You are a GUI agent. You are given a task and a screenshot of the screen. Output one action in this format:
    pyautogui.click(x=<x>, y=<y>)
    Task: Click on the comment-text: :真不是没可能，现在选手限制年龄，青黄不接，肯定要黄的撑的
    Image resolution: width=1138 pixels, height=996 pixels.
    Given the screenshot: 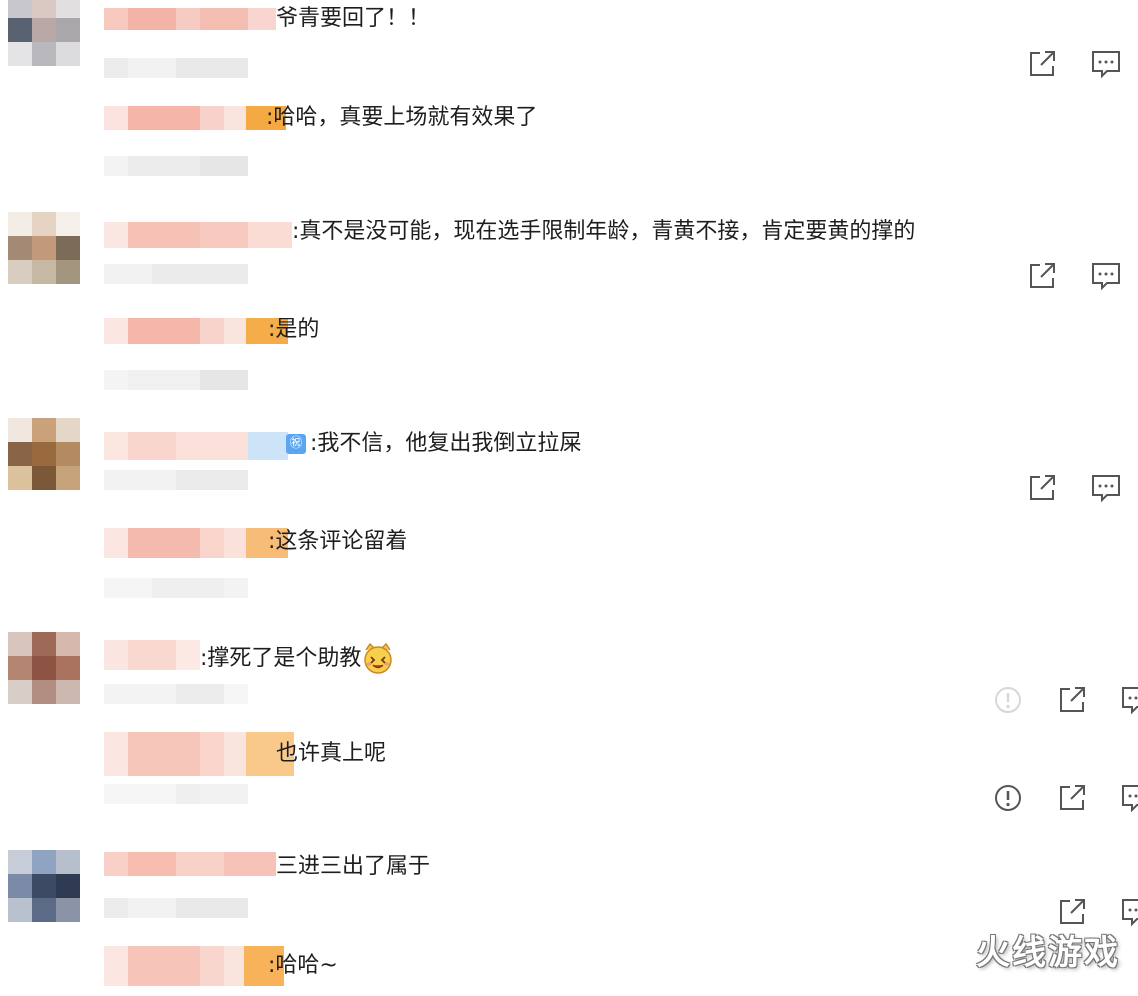 What is the action you would take?
    pyautogui.click(x=604, y=231)
    